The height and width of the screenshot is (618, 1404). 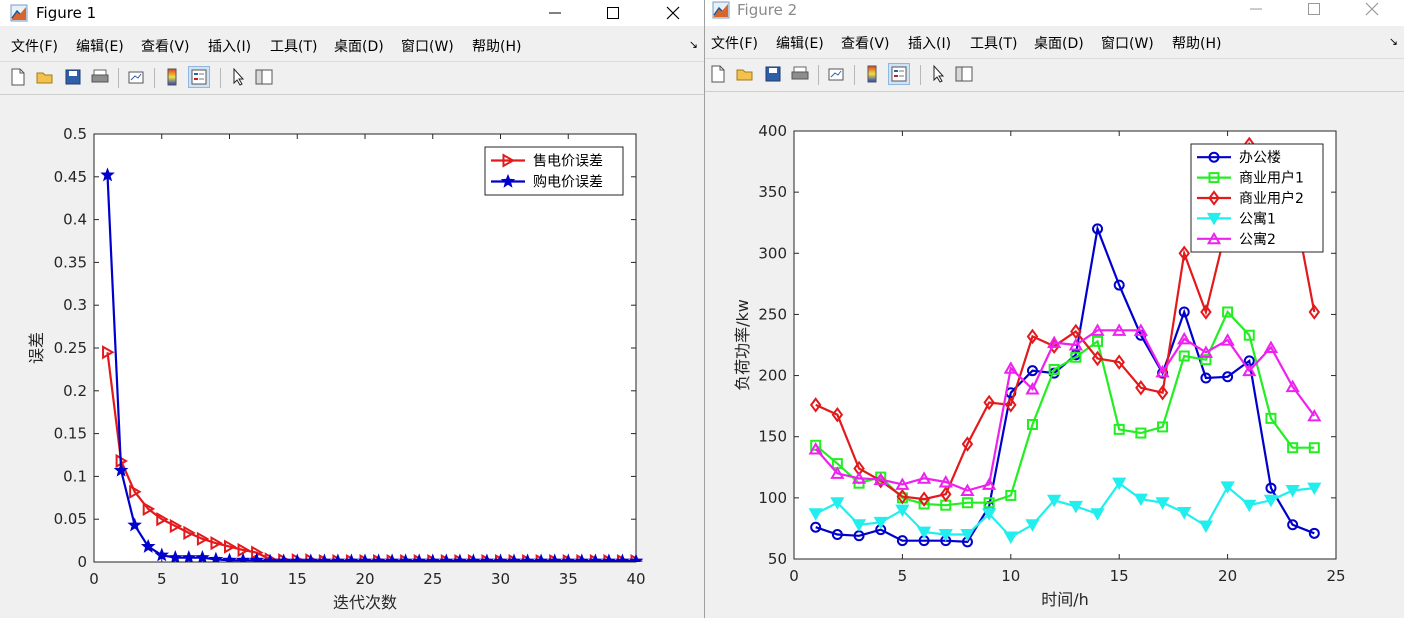 What do you see at coordinates (772, 437) in the screenshot?
I see `y-tick-label: 150` at bounding box center [772, 437].